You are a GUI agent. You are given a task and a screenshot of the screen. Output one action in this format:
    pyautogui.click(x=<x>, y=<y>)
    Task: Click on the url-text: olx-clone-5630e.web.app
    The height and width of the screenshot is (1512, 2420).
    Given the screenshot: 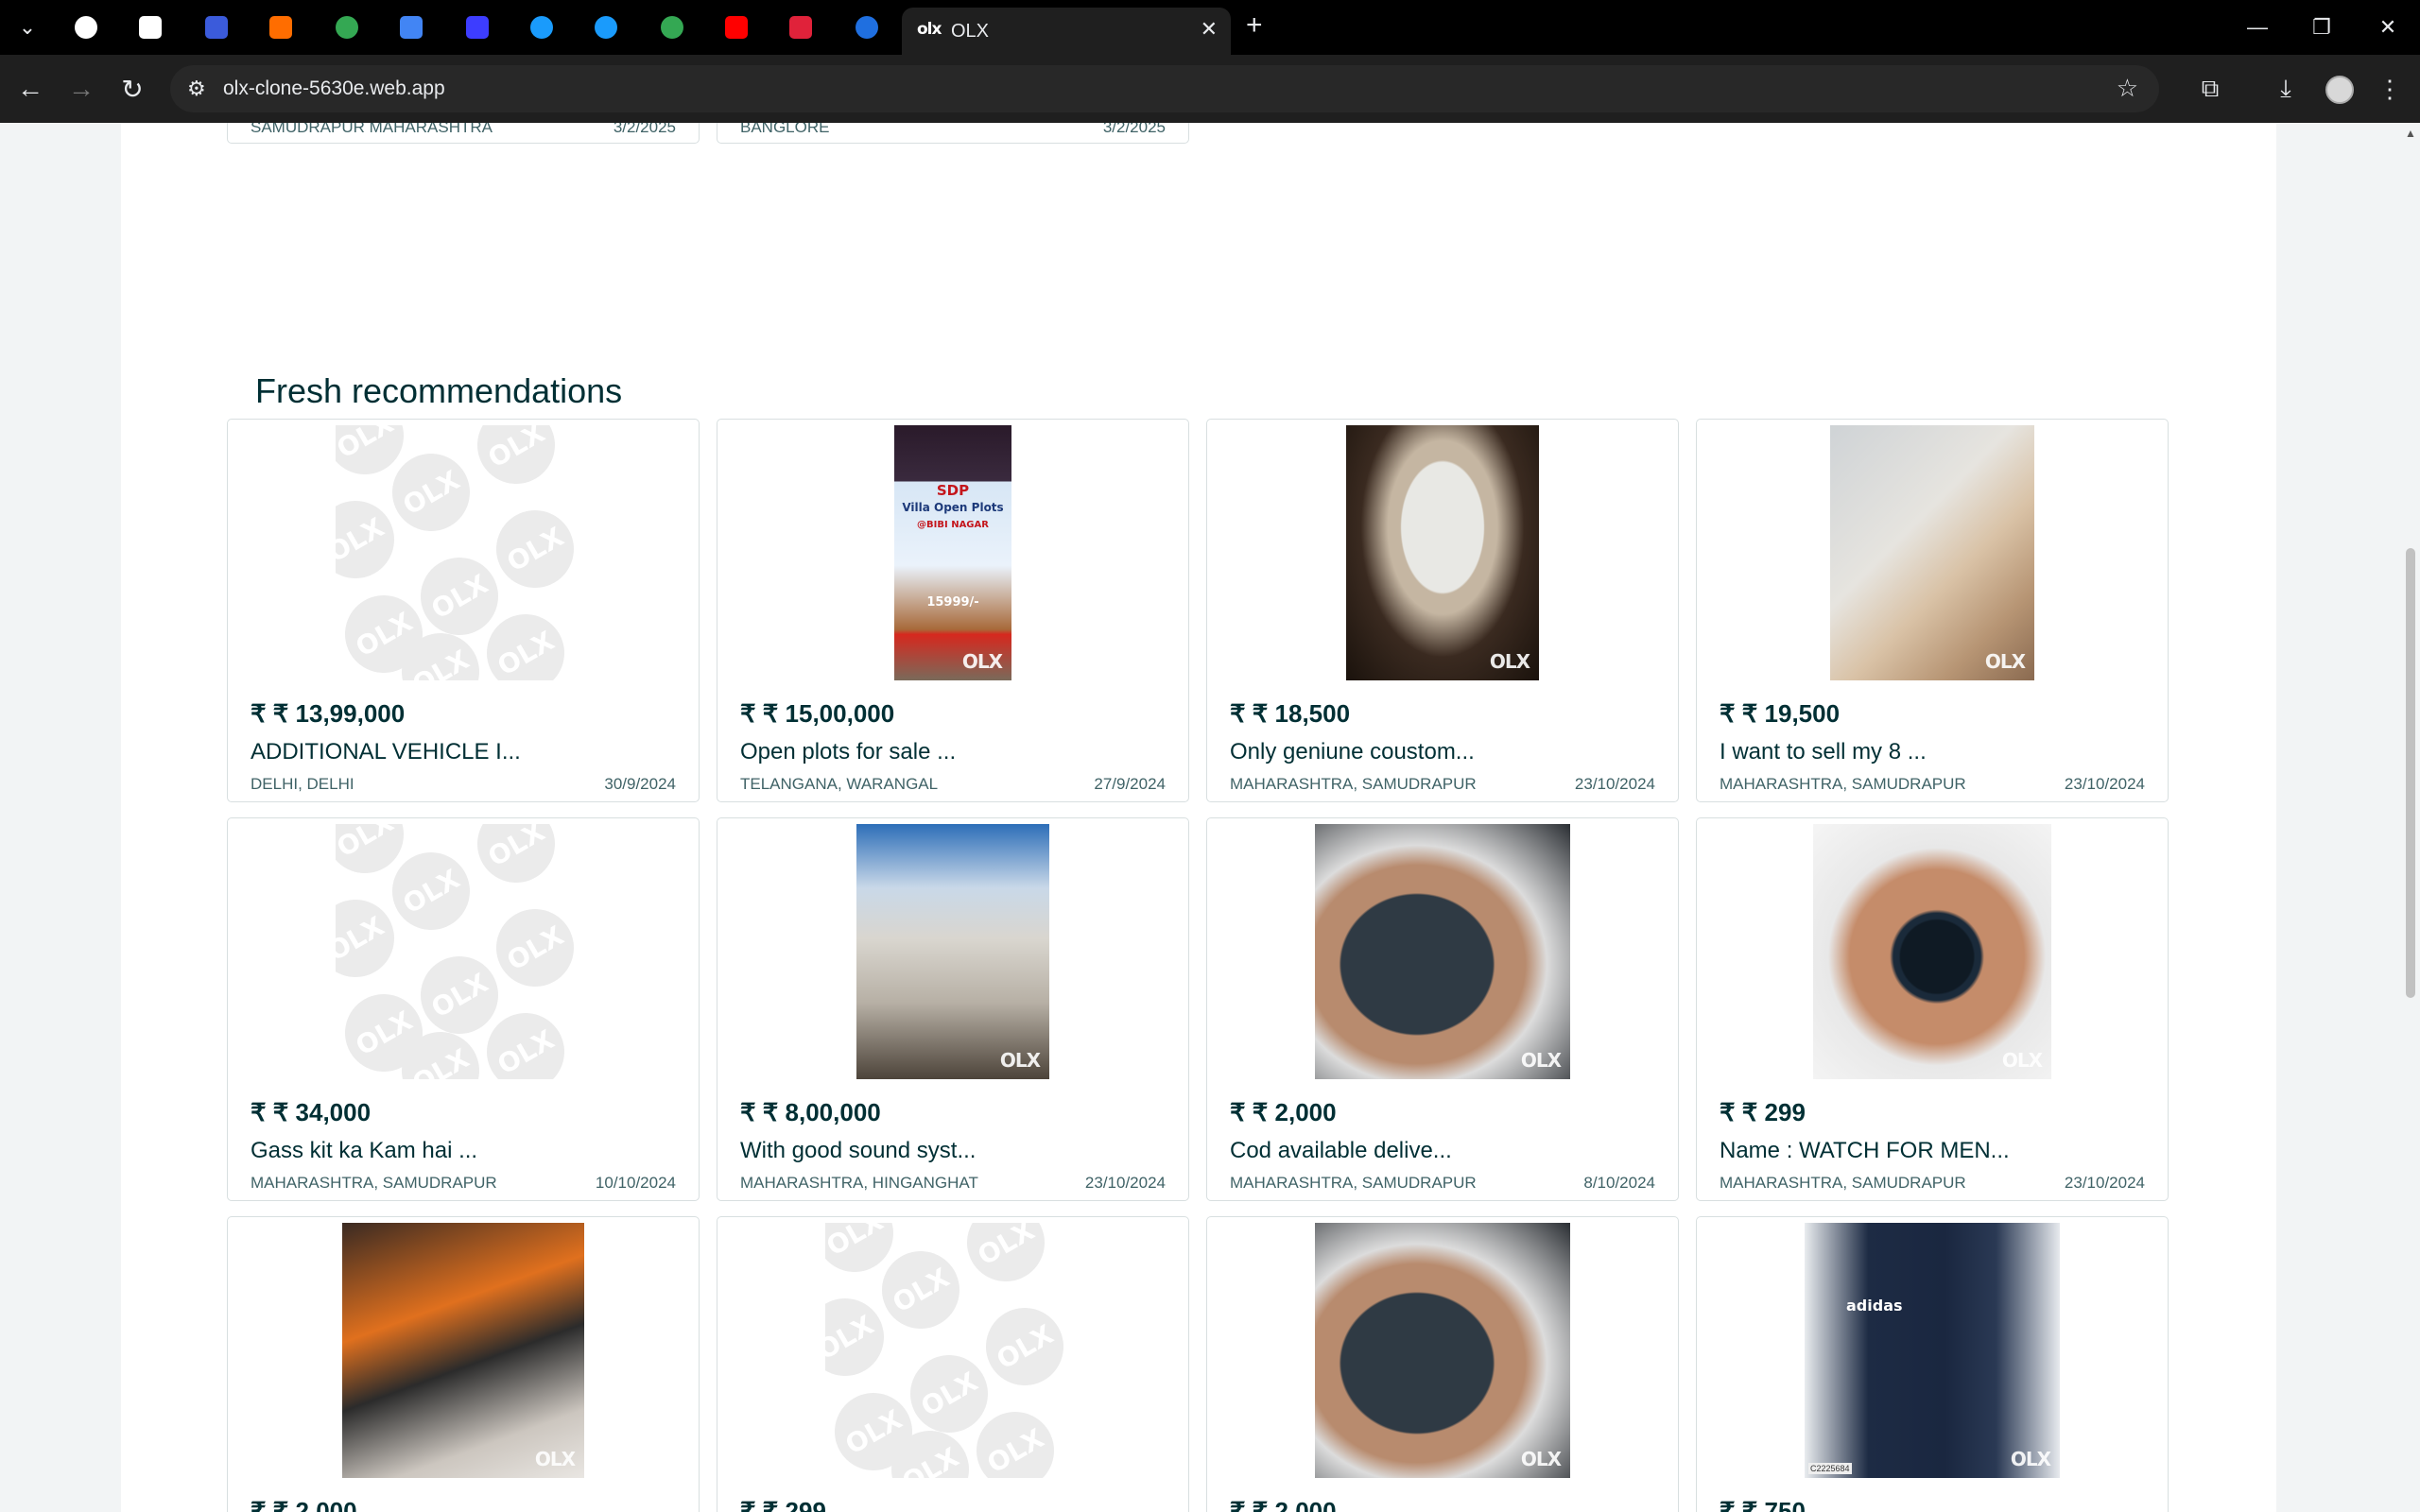 What is the action you would take?
    pyautogui.click(x=334, y=88)
    